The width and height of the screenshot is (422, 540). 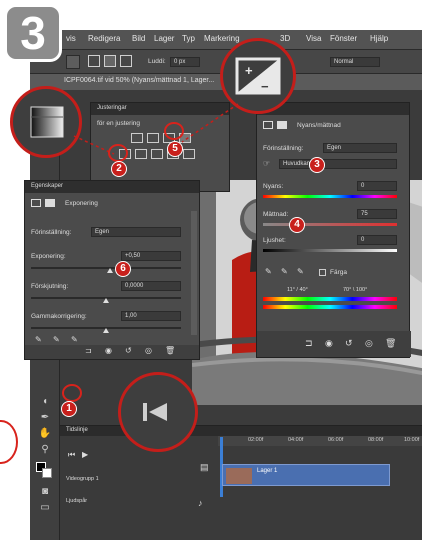 I want to click on targeted-adjust-icon: ☞, so click(x=268, y=164).